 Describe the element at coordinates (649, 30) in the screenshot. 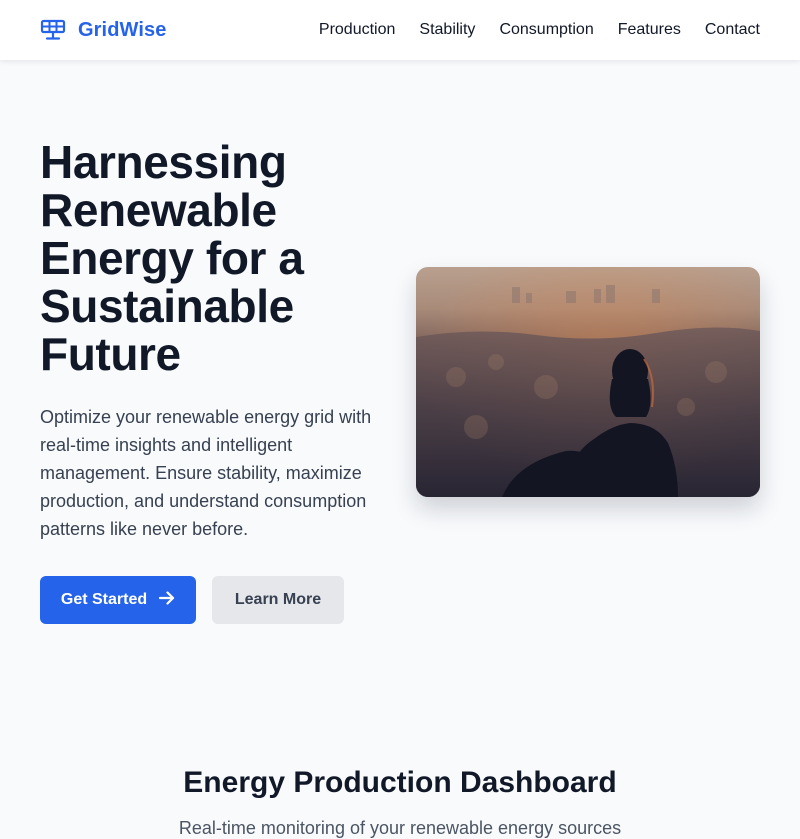

I see `nav-link-features: Features` at that location.